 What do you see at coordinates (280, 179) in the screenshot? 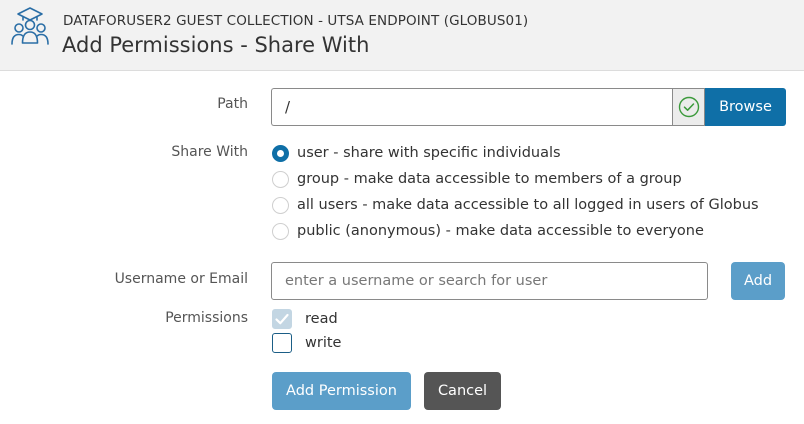
I see `radio-group` at bounding box center [280, 179].